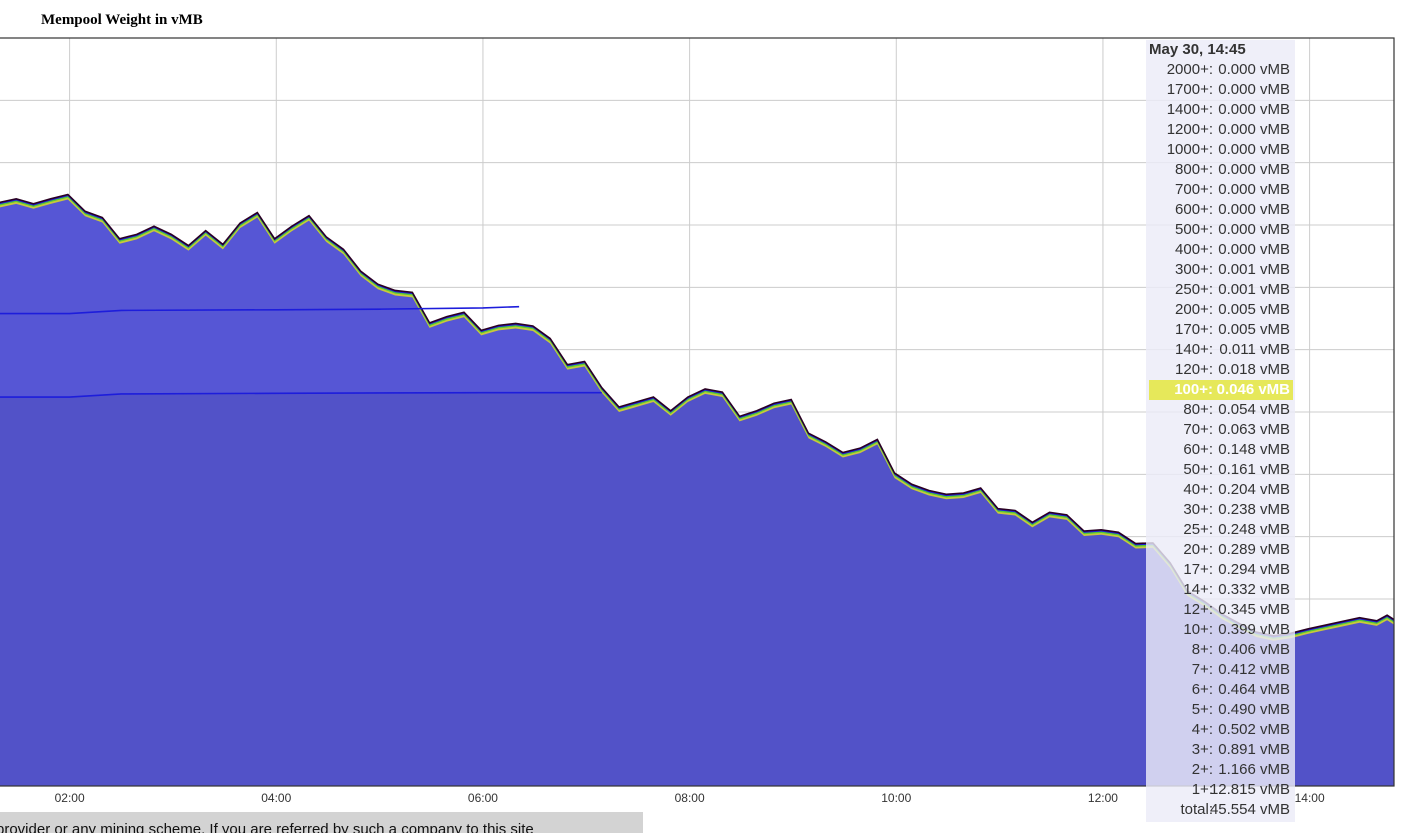  I want to click on legend-row: 80+: 0.054 vMB, so click(1219, 410).